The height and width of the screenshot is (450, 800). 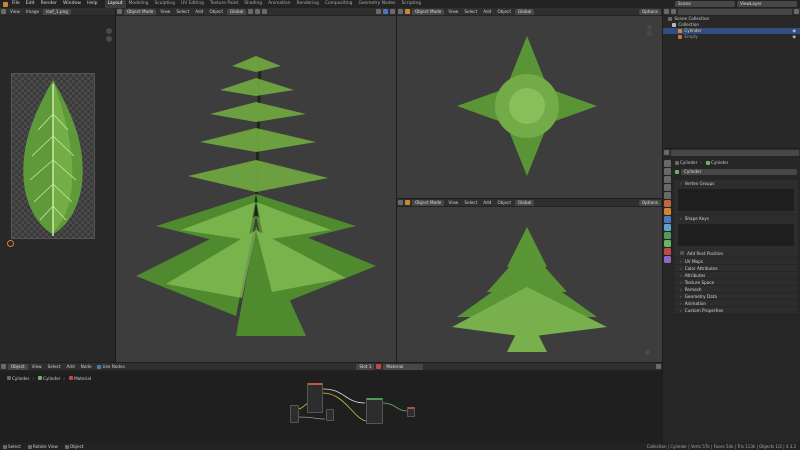 What do you see at coordinates (525, 11) in the screenshot?
I see `orientation-selector: Global` at bounding box center [525, 11].